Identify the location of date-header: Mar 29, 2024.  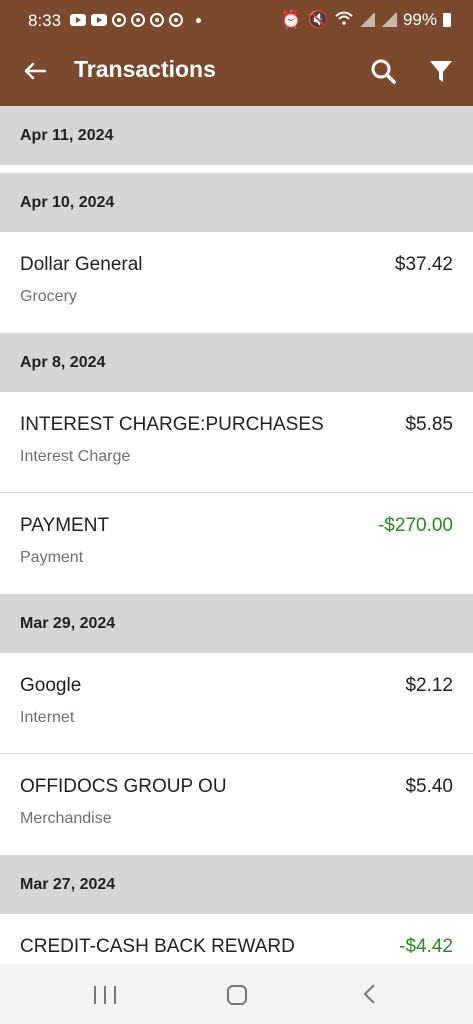
(236, 623).